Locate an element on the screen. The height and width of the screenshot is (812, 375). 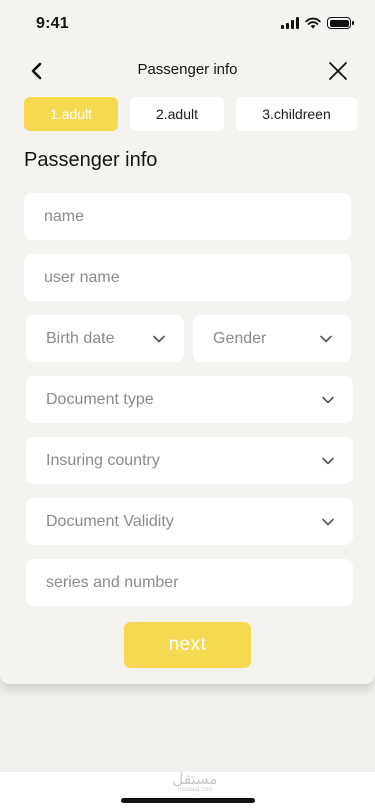
passenger-tabs: 1.adult 2.adult 3.childreen is located at coordinates (190, 114).